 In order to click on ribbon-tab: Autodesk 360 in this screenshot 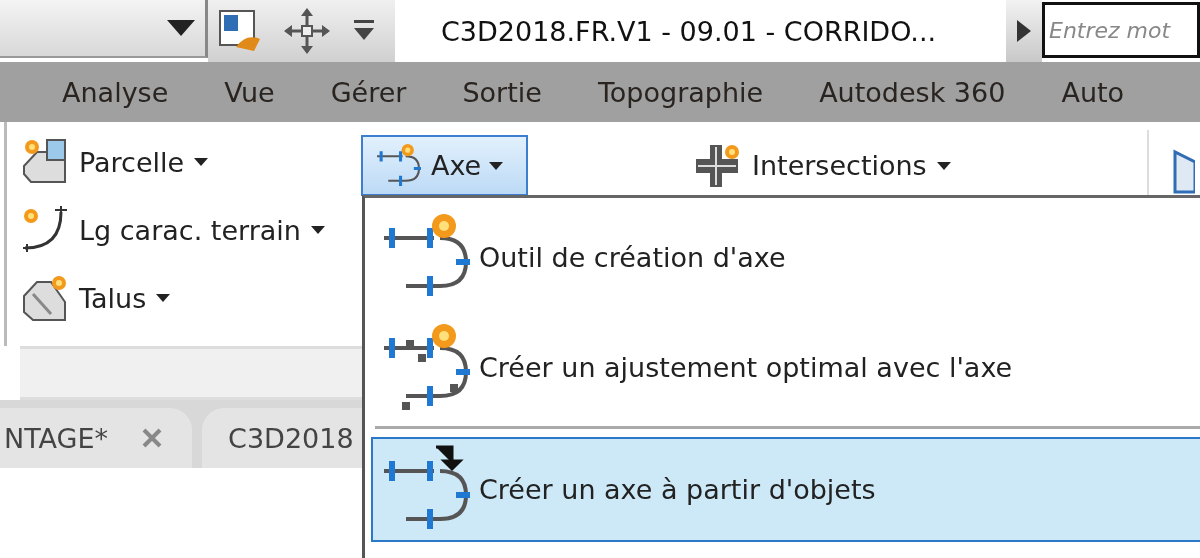, I will do `click(912, 92)`.